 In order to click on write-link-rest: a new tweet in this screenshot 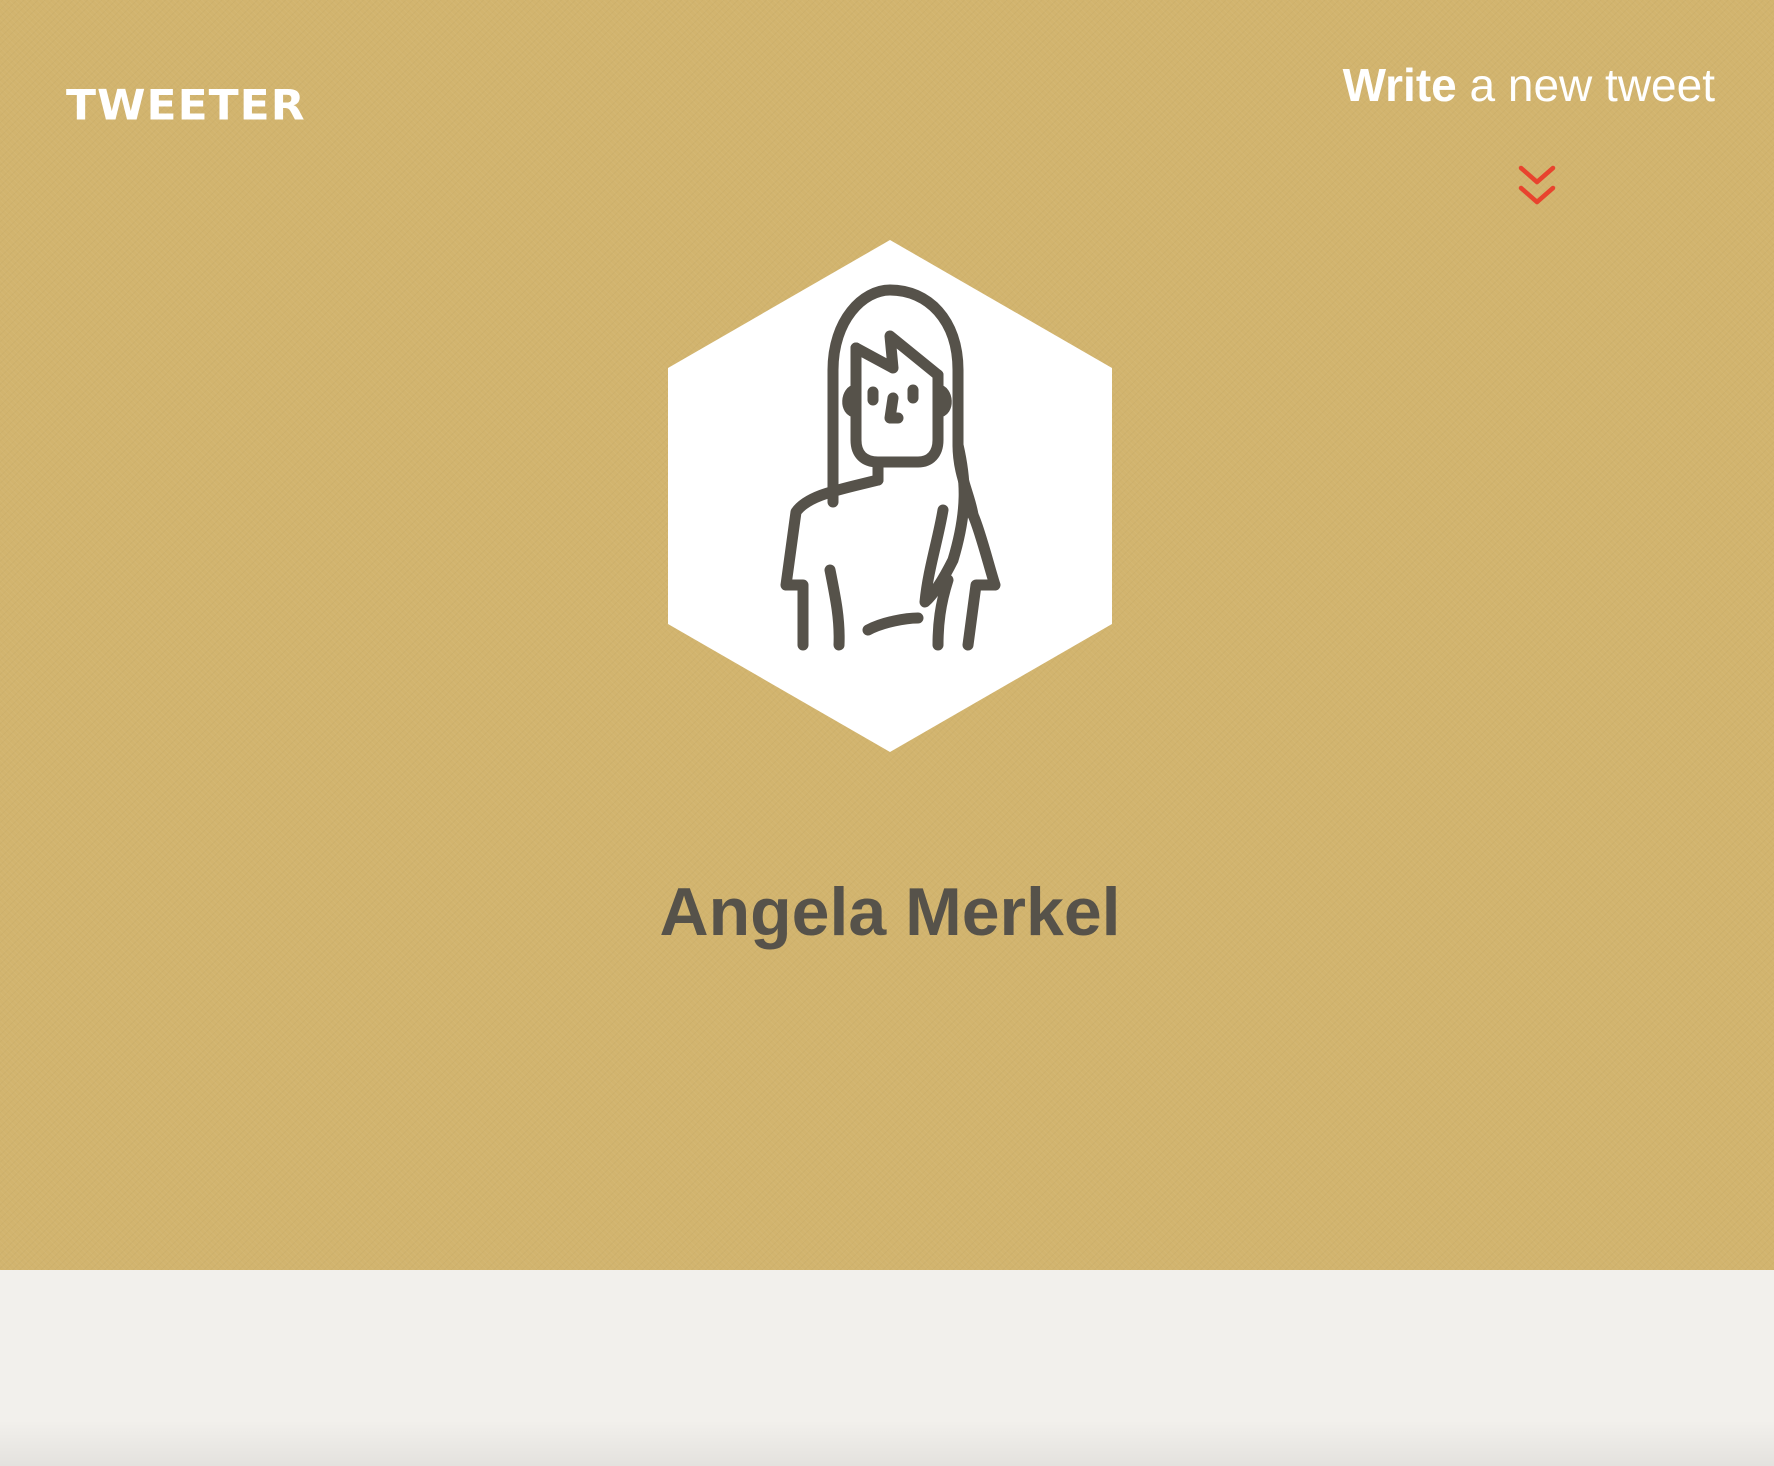, I will do `click(1586, 85)`.